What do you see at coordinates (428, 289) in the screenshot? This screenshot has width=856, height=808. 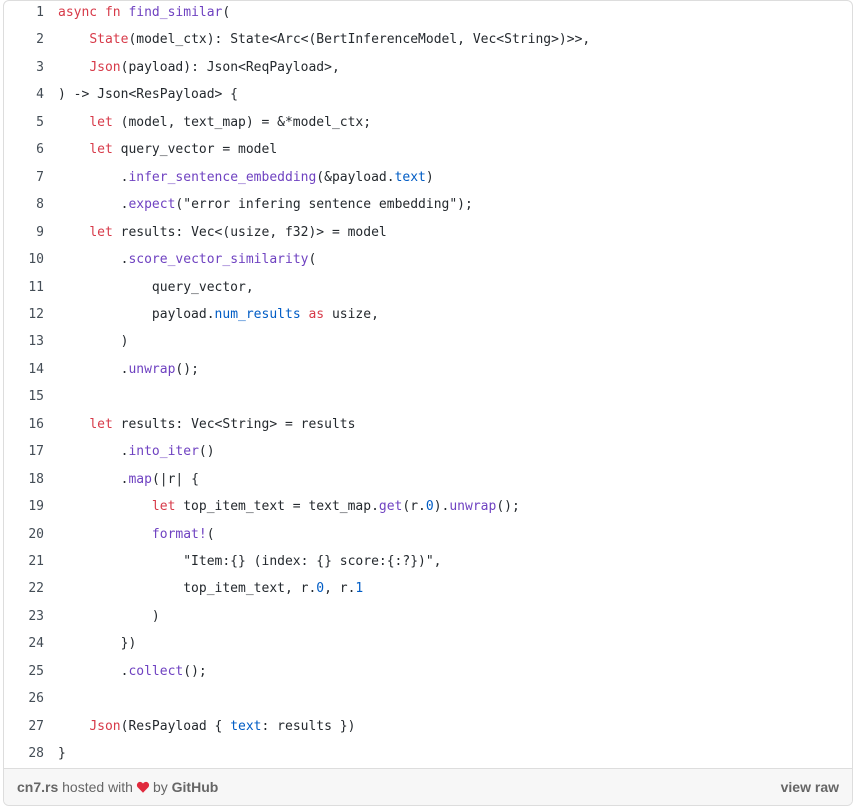 I see `code-line: 11 query_vector,` at bounding box center [428, 289].